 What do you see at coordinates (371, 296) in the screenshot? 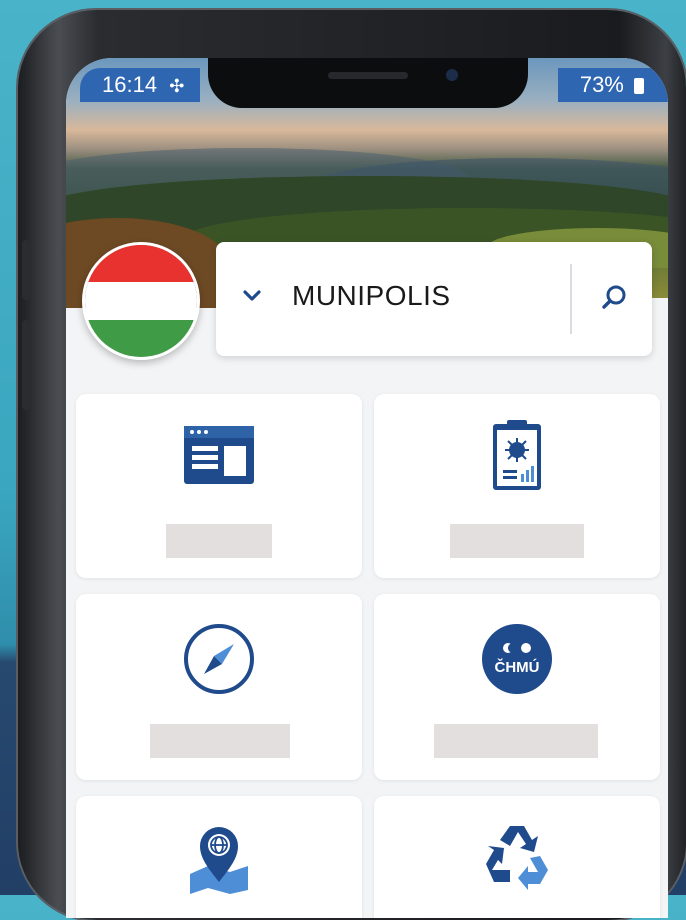
I see `municipality-name: MUNIPOLIS` at bounding box center [371, 296].